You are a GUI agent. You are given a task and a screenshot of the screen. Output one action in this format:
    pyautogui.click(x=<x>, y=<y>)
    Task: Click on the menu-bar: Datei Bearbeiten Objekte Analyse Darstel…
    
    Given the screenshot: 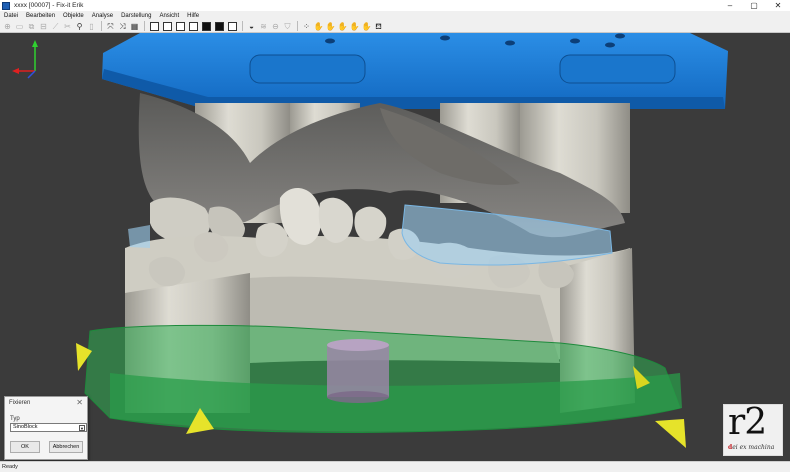 What is the action you would take?
    pyautogui.click(x=395, y=15)
    